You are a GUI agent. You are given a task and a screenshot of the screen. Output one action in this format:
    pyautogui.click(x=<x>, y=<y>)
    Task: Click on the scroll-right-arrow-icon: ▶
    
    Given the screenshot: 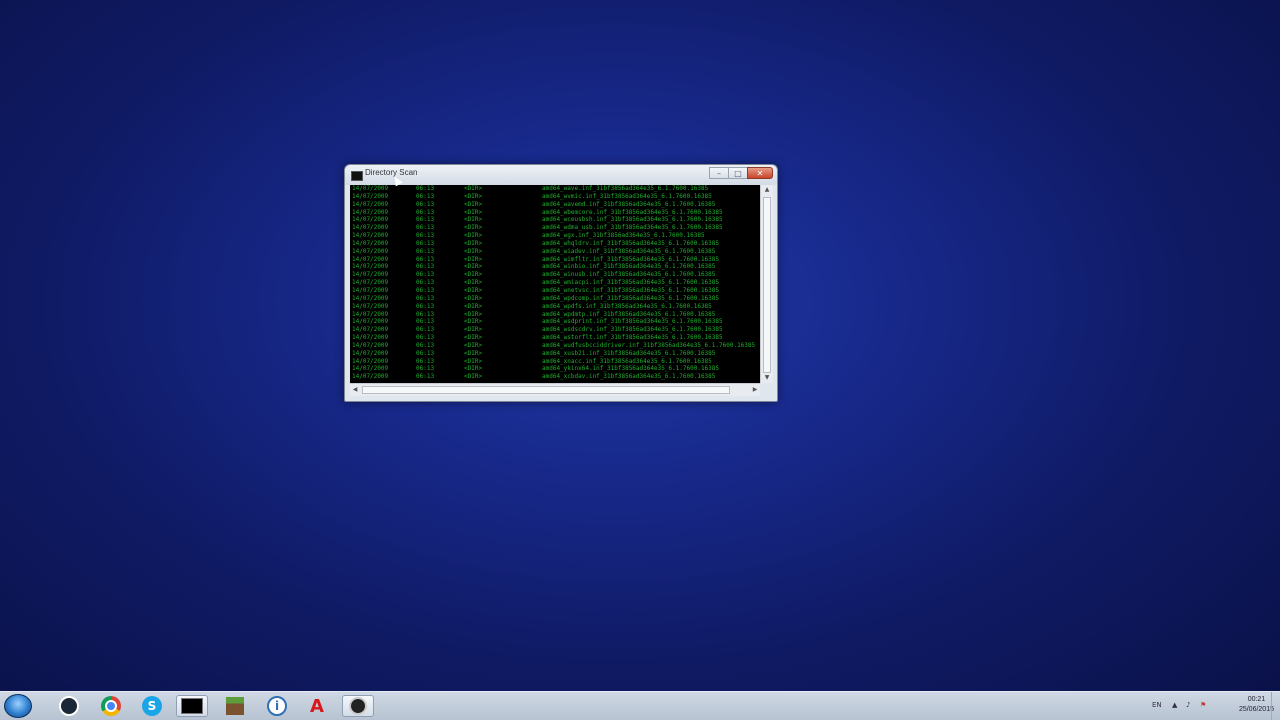 What is the action you would take?
    pyautogui.click(x=755, y=390)
    